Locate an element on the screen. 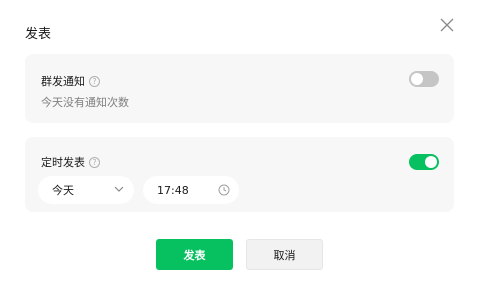  schedule-label: 定时发表 is located at coordinates (63, 162).